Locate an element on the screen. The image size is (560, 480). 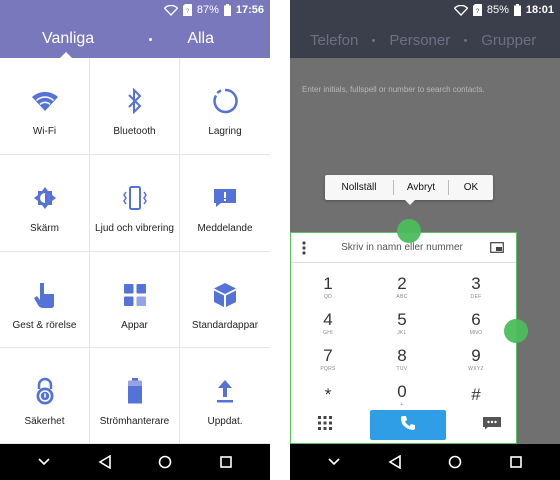
tile-stromhanterare: Strömhanterare is located at coordinates (135, 396).